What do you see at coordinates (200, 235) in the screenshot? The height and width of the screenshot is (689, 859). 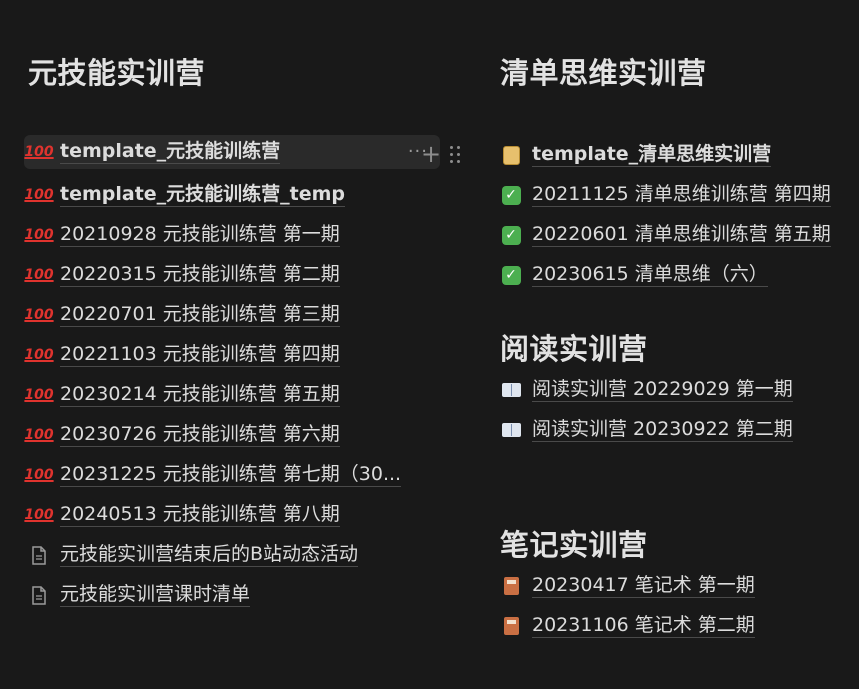 I see `page-item-label: 20210928 元技能训练营 第一期` at bounding box center [200, 235].